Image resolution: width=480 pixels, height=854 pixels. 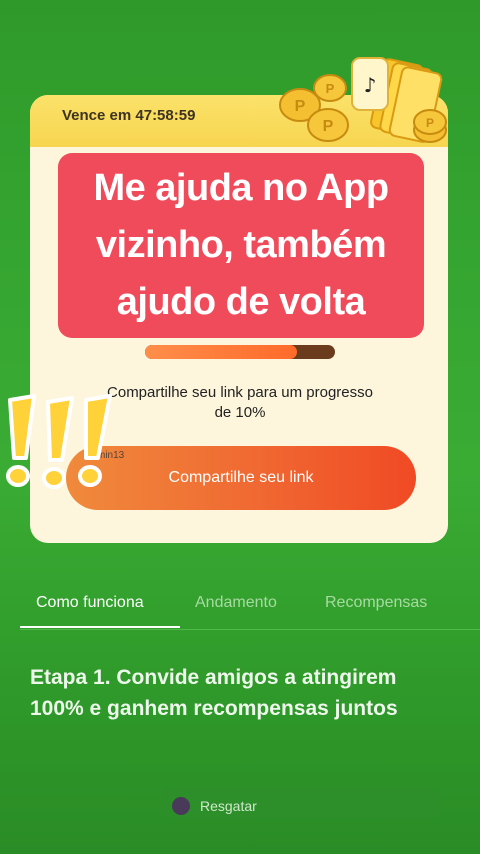 What do you see at coordinates (301, 803) in the screenshot?
I see `redeem-button: Resgatar` at bounding box center [301, 803].